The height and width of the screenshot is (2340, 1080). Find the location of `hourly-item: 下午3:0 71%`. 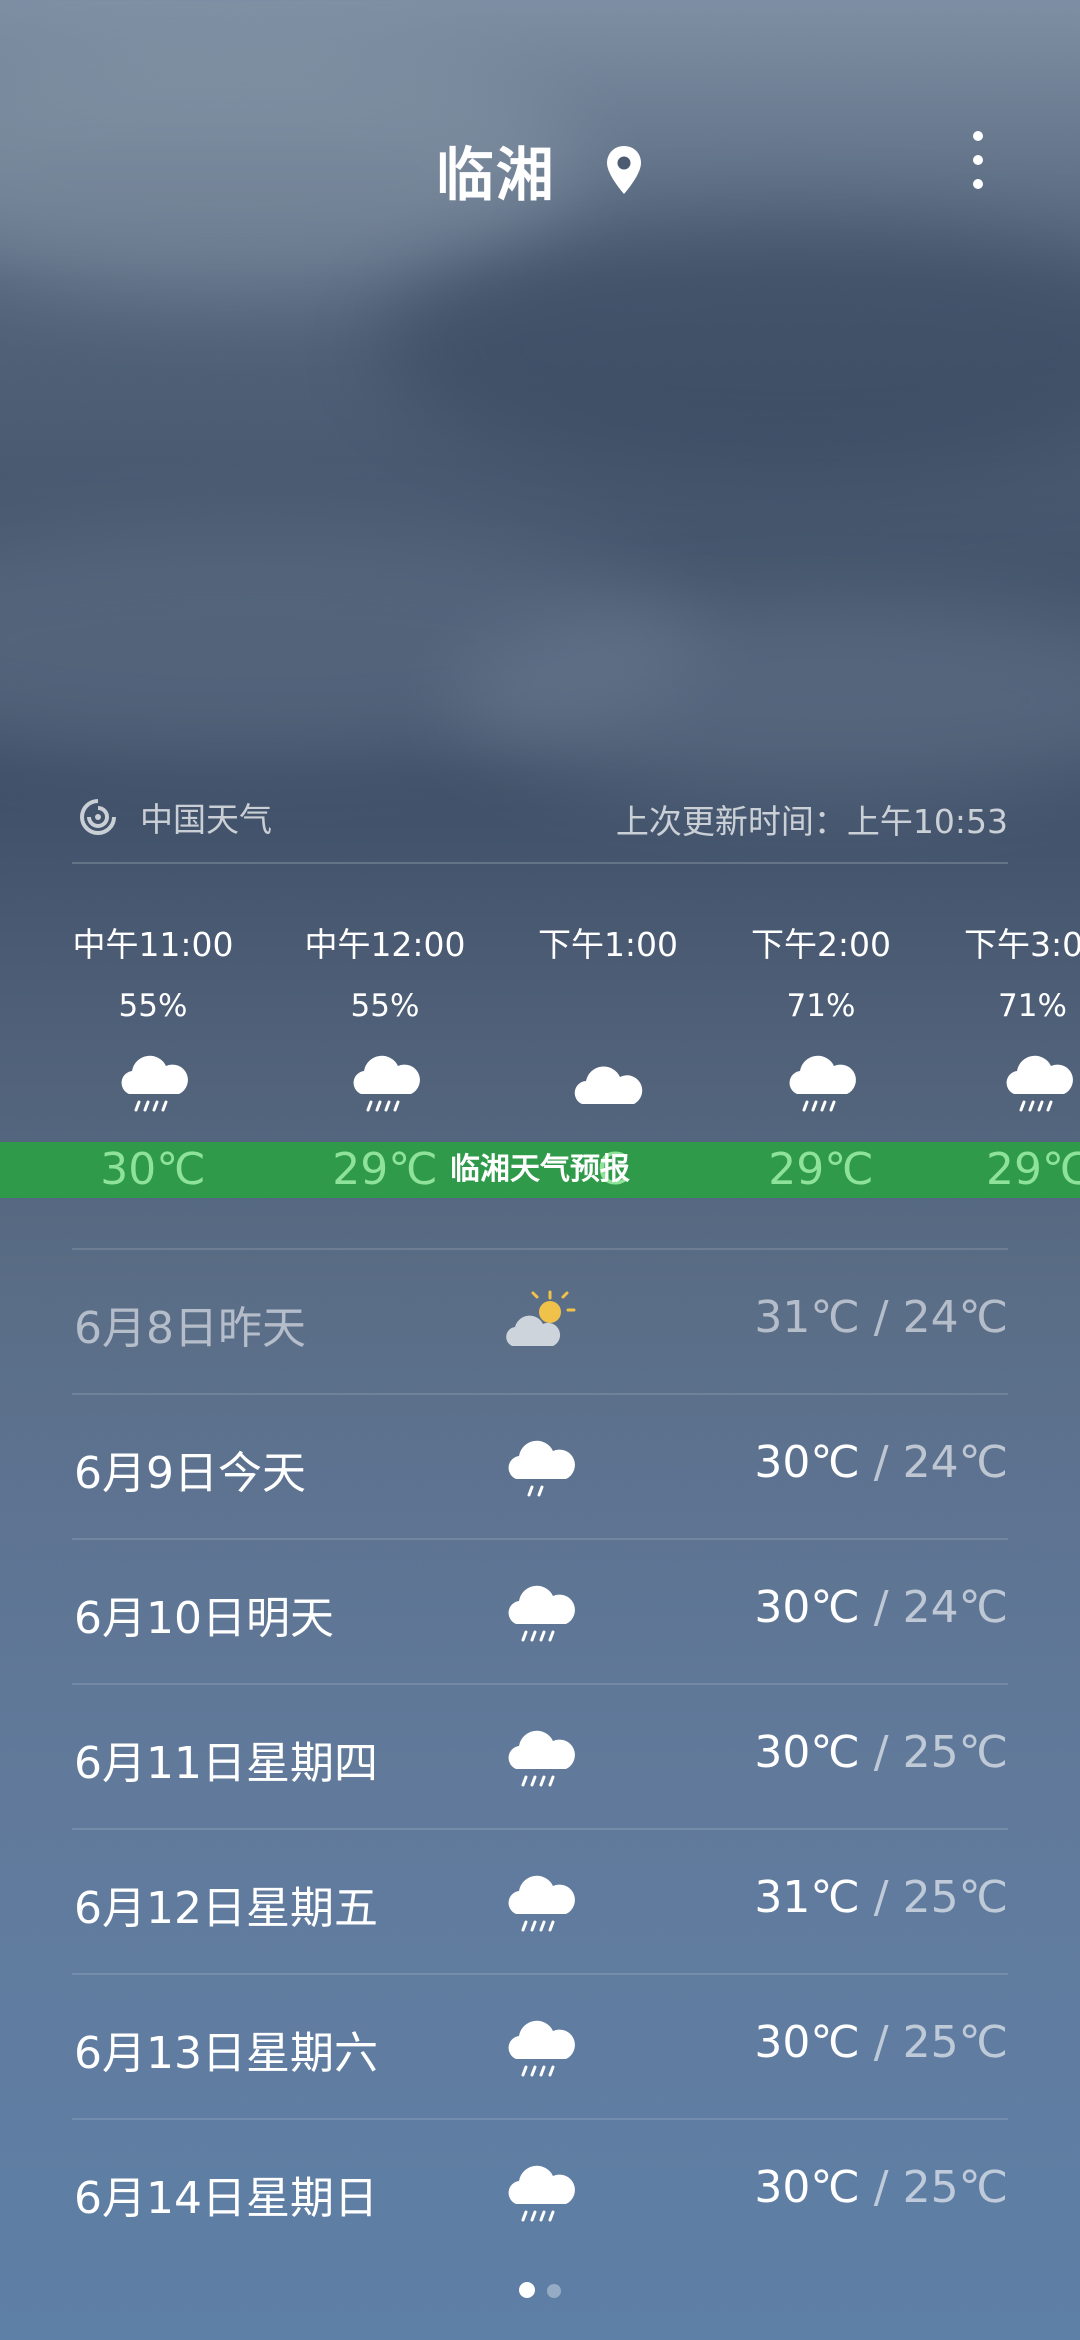

hourly-item: 下午3:0 71% is located at coordinates (1000, 1022).